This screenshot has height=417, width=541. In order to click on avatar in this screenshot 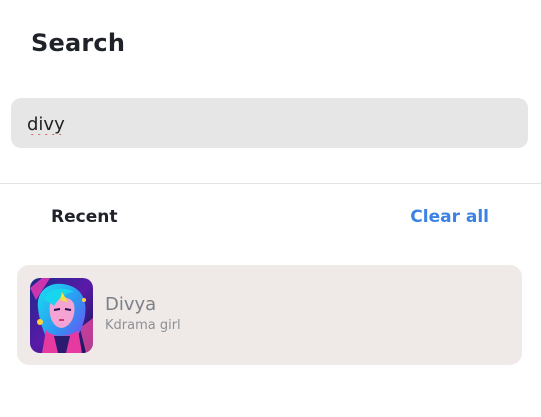, I will do `click(61, 315)`.